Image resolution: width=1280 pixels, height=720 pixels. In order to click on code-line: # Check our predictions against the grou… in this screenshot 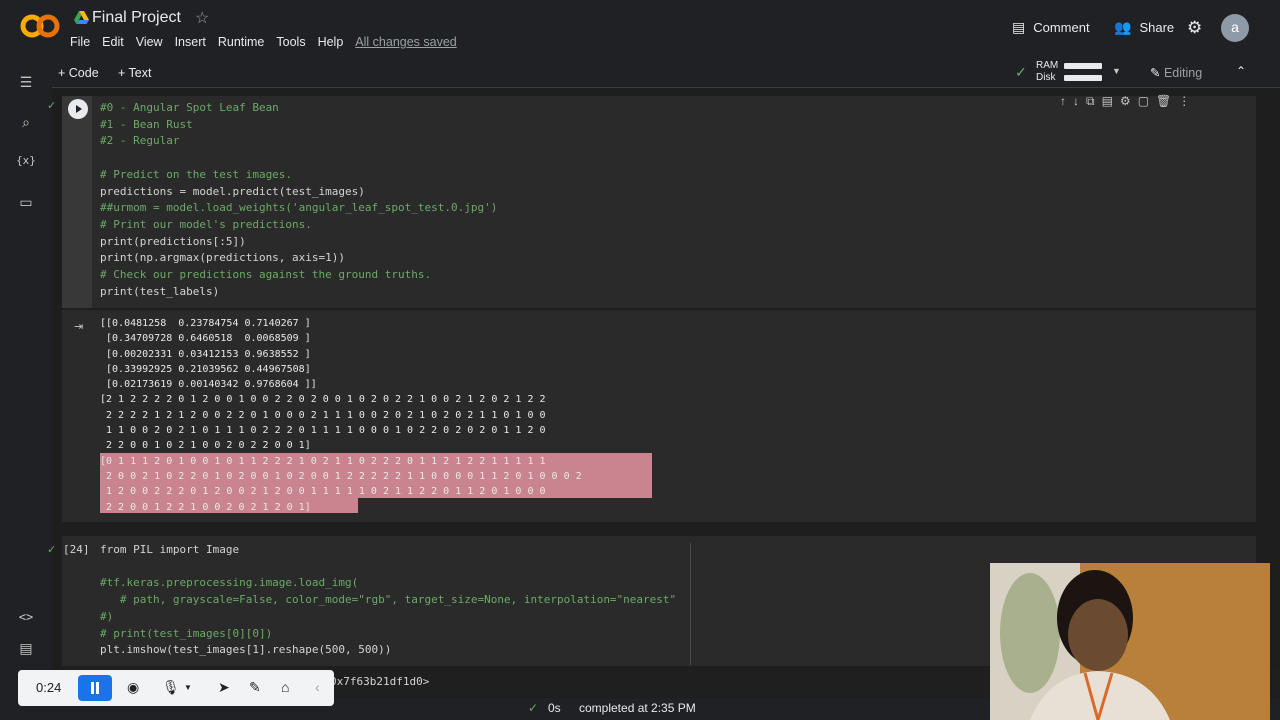, I will do `click(266, 275)`.